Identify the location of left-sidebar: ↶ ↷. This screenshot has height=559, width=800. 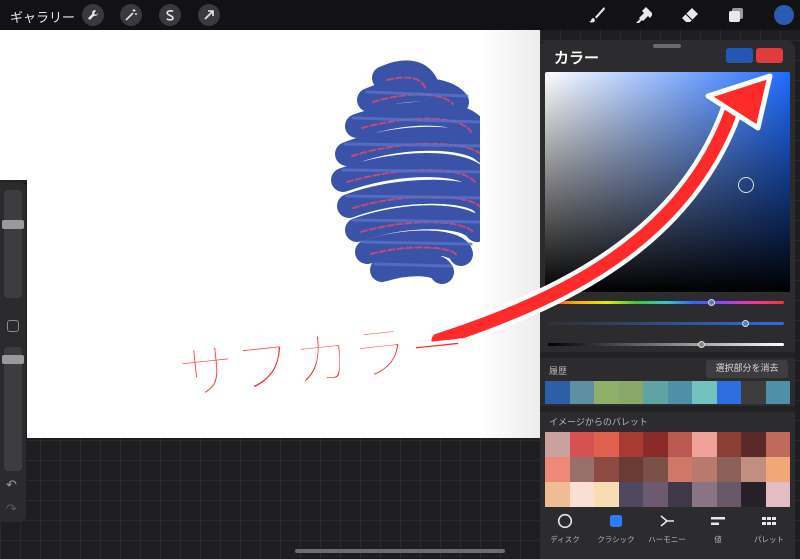
(13, 352).